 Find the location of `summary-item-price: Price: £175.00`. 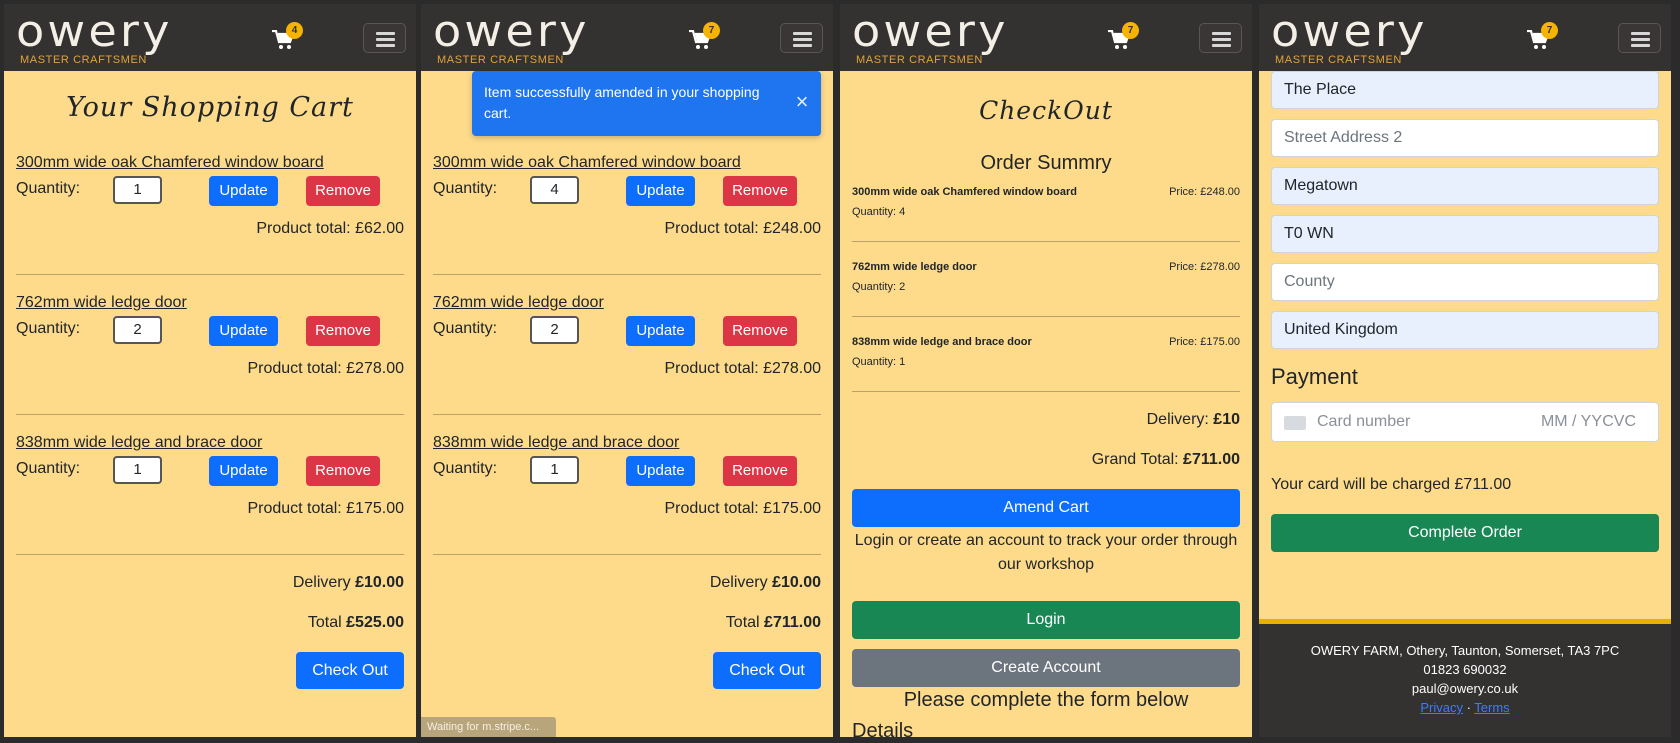

summary-item-price: Price: £175.00 is located at coordinates (1204, 342).